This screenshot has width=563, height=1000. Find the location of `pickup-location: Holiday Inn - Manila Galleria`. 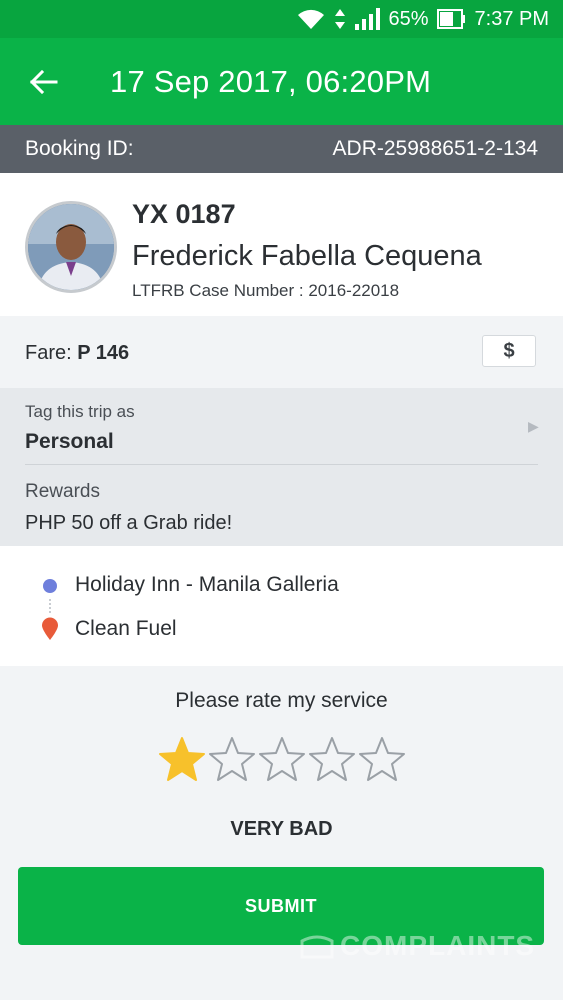

pickup-location: Holiday Inn - Manila Galleria is located at coordinates (207, 584).